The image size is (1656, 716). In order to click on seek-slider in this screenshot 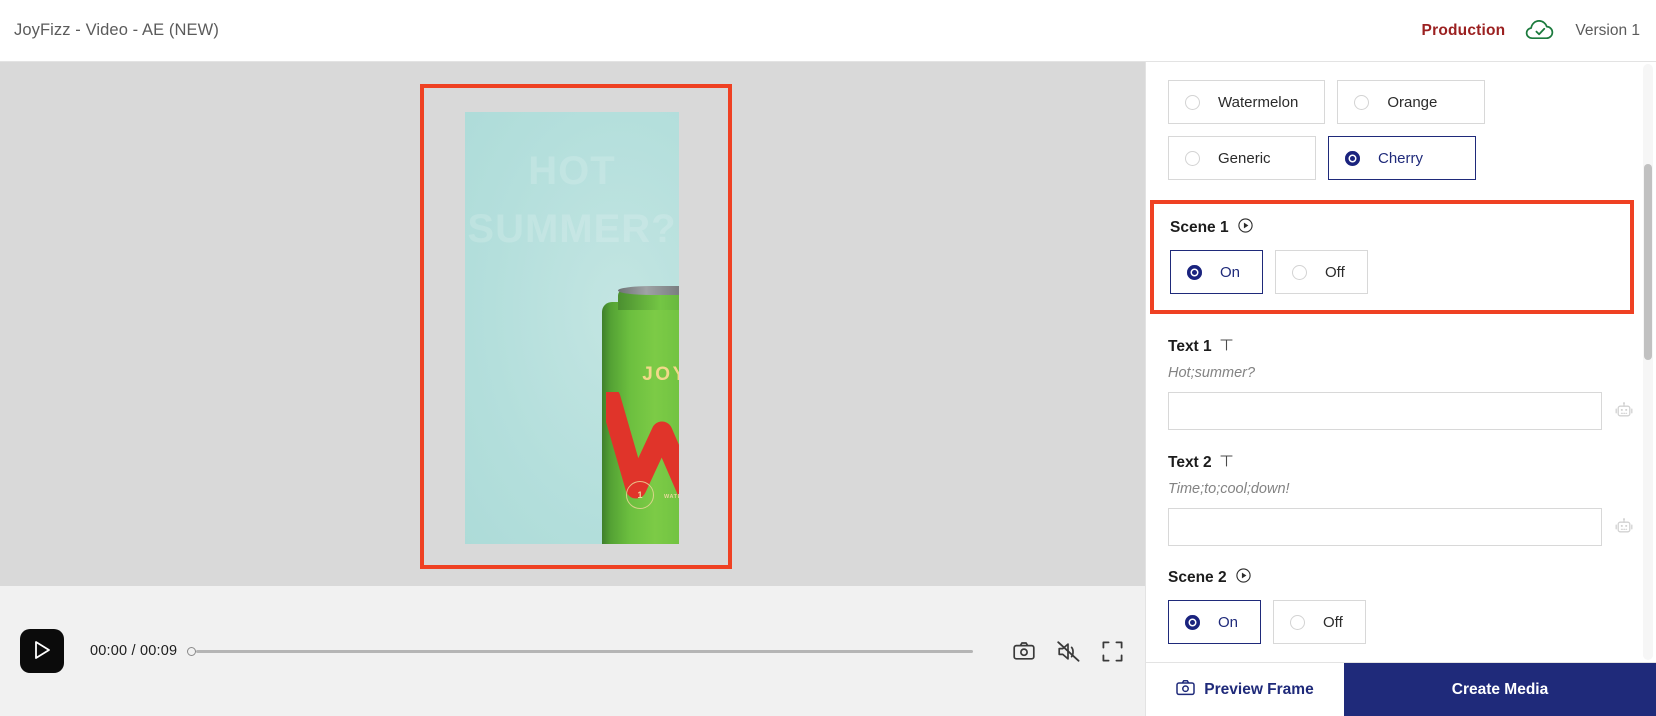, I will do `click(580, 651)`.